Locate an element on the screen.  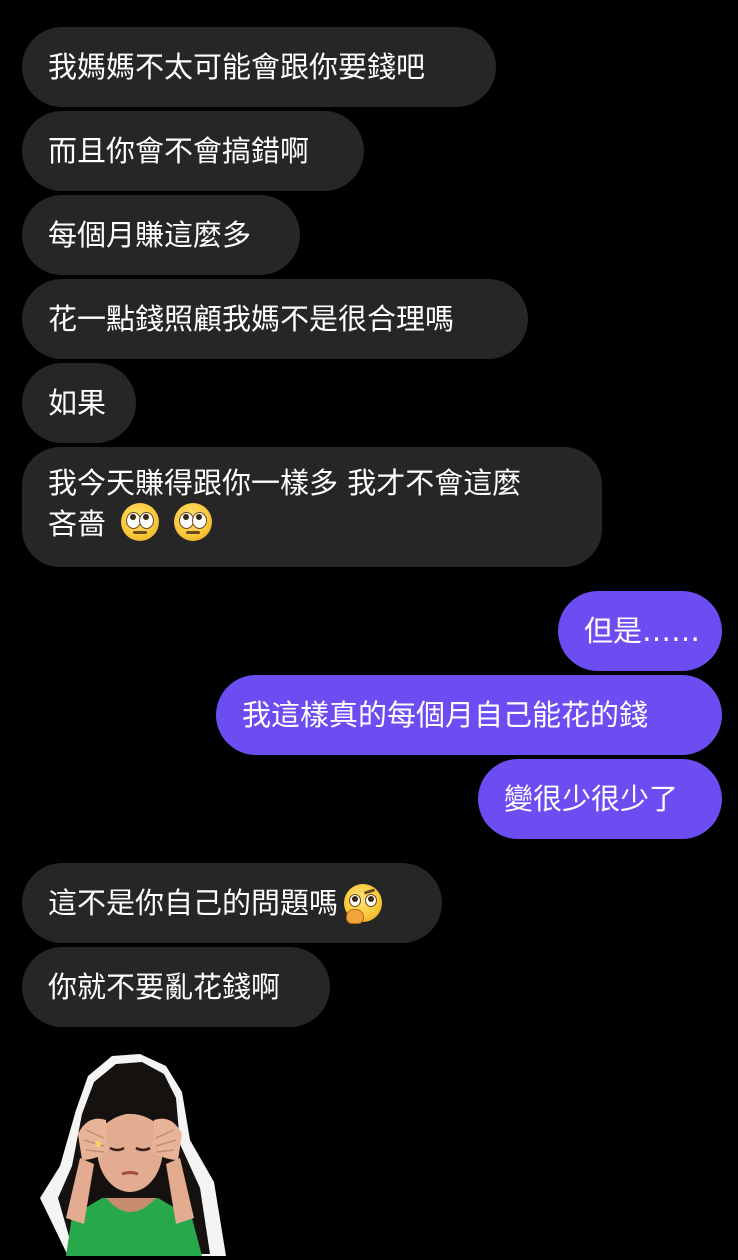
message-text: 每個月賺這麼多 is located at coordinates (150, 235).